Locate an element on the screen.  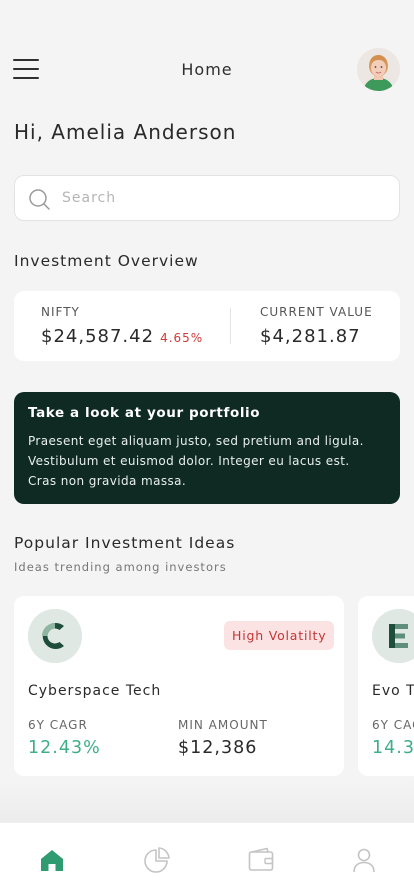
popular-ideas-title: Popular Investment Ideas is located at coordinates (125, 543).